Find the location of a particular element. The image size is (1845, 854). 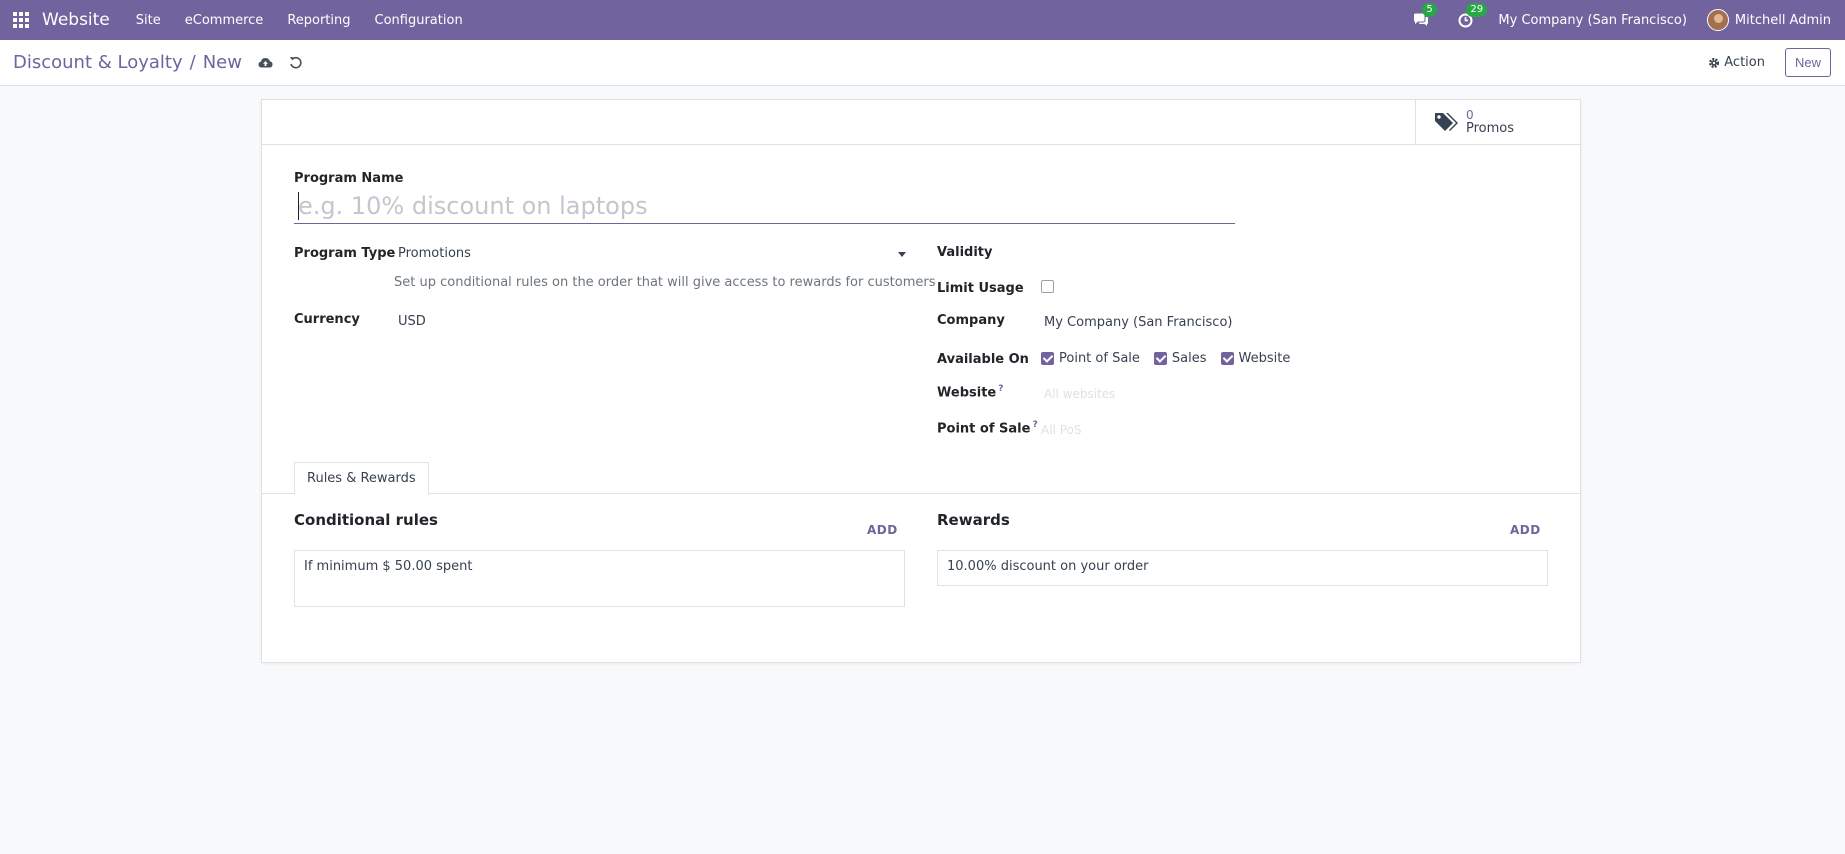

website-help-icon: ? is located at coordinates (1000, 389).